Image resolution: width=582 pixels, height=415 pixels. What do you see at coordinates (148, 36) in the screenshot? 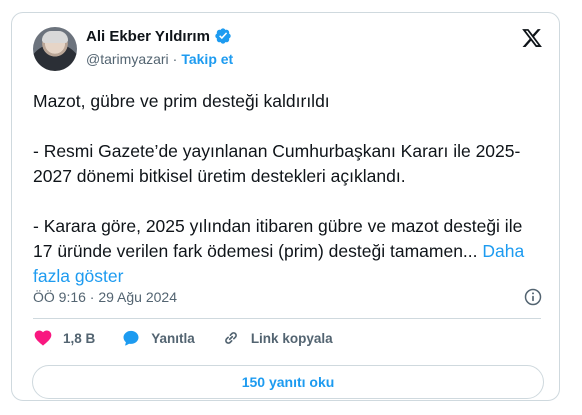
I see `author-name: Ali Ekber Yıldırım` at bounding box center [148, 36].